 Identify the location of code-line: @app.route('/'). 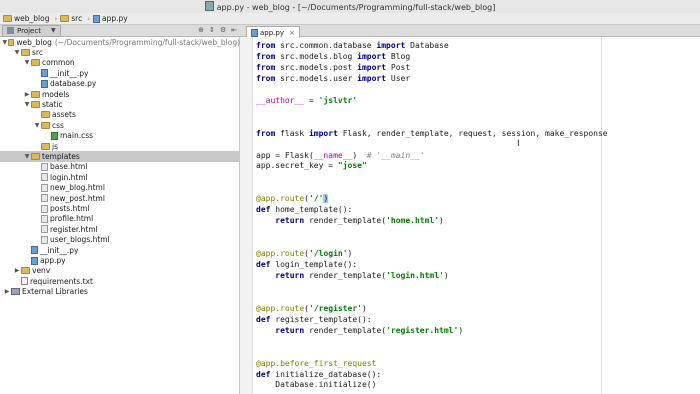
(292, 199).